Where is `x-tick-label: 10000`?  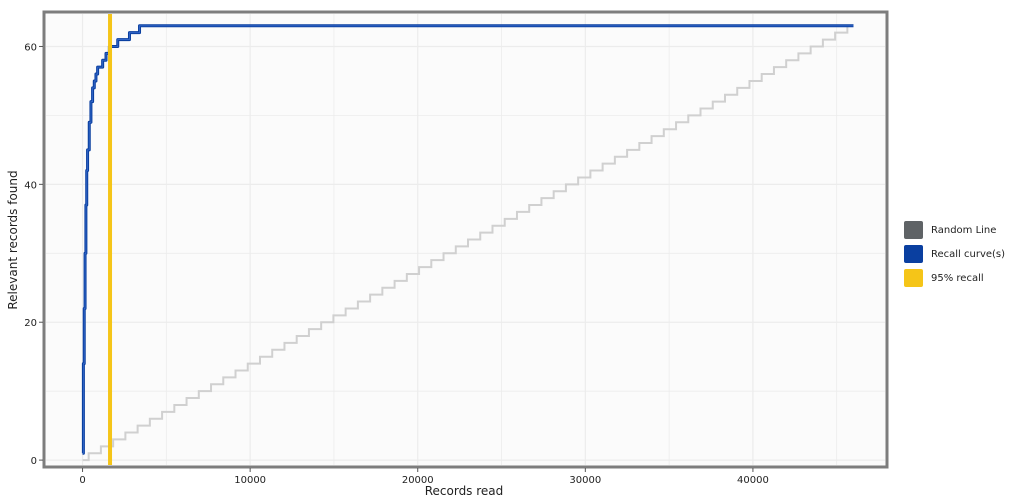
x-tick-label: 10000 is located at coordinates (250, 480).